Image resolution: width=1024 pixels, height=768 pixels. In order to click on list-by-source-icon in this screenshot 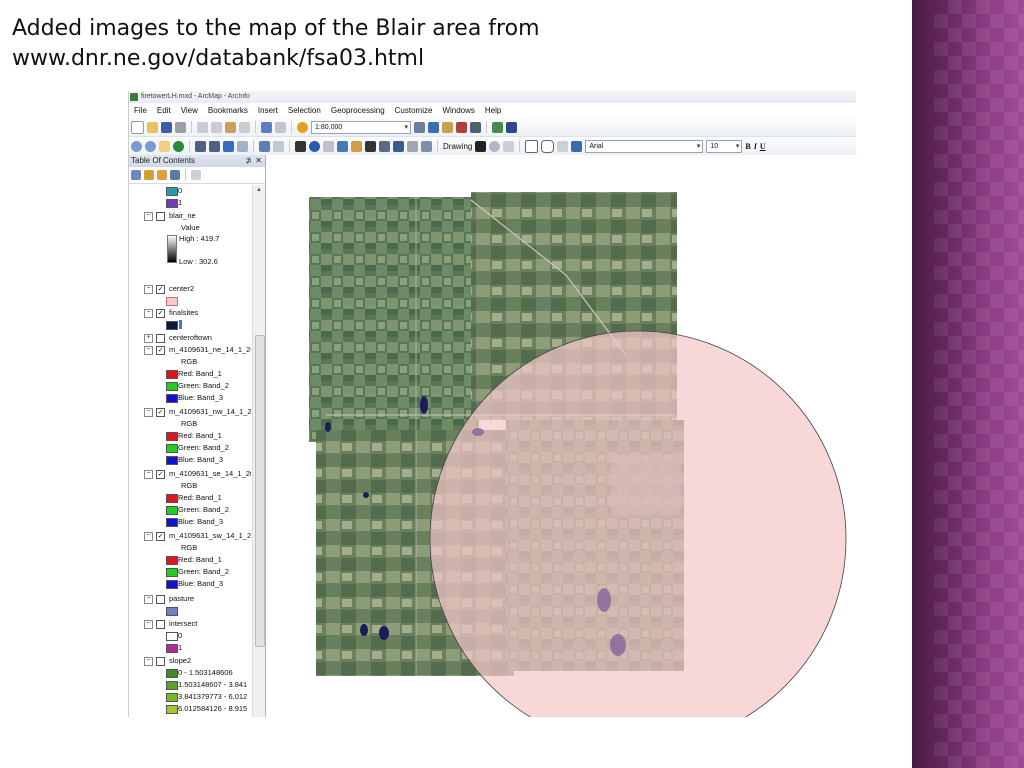, I will do `click(149, 175)`.